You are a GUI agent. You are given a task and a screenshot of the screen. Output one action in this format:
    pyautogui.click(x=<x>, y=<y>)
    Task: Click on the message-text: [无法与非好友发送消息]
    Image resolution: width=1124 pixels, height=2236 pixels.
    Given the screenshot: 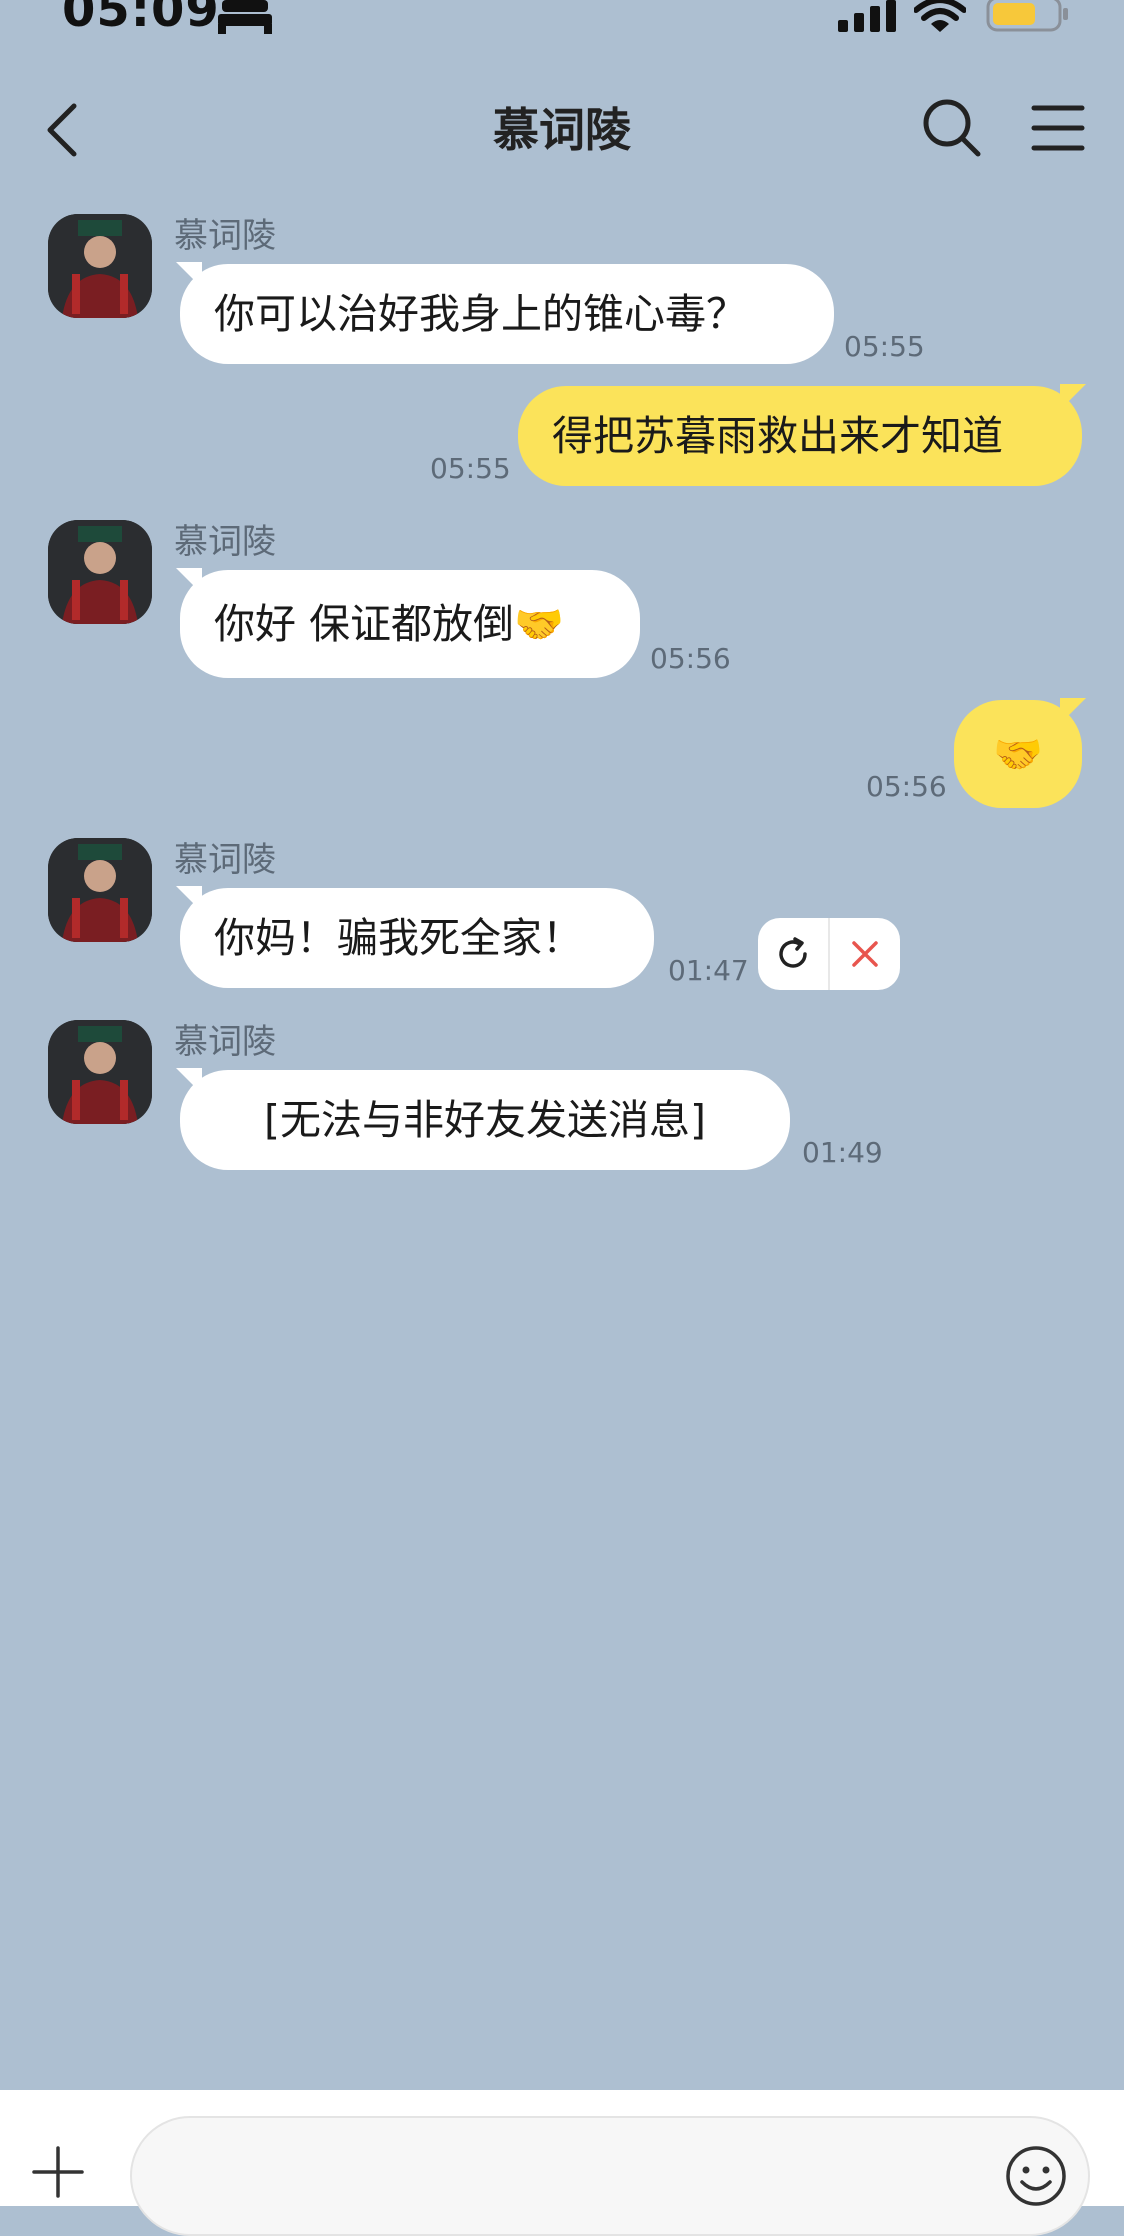 What is the action you would take?
    pyautogui.click(x=485, y=1120)
    